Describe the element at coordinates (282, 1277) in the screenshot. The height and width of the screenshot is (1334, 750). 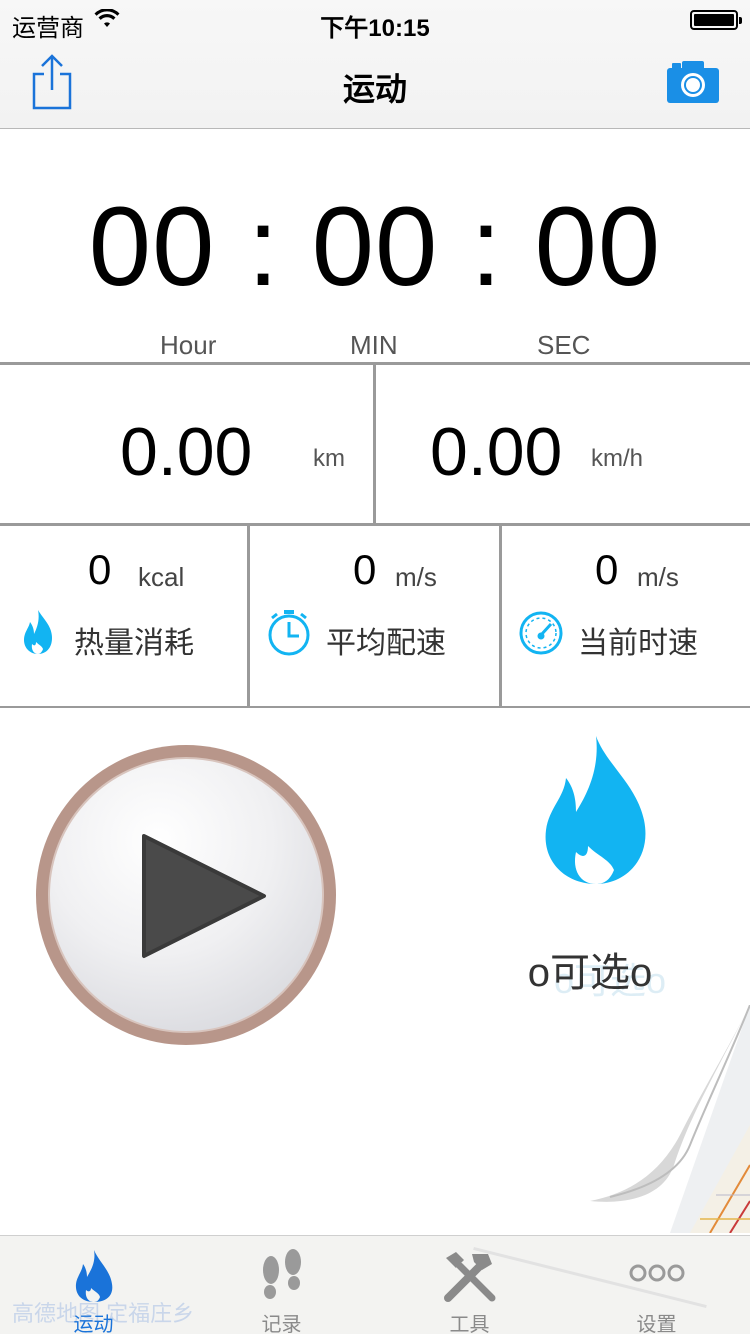
I see `footprints-icon` at that location.